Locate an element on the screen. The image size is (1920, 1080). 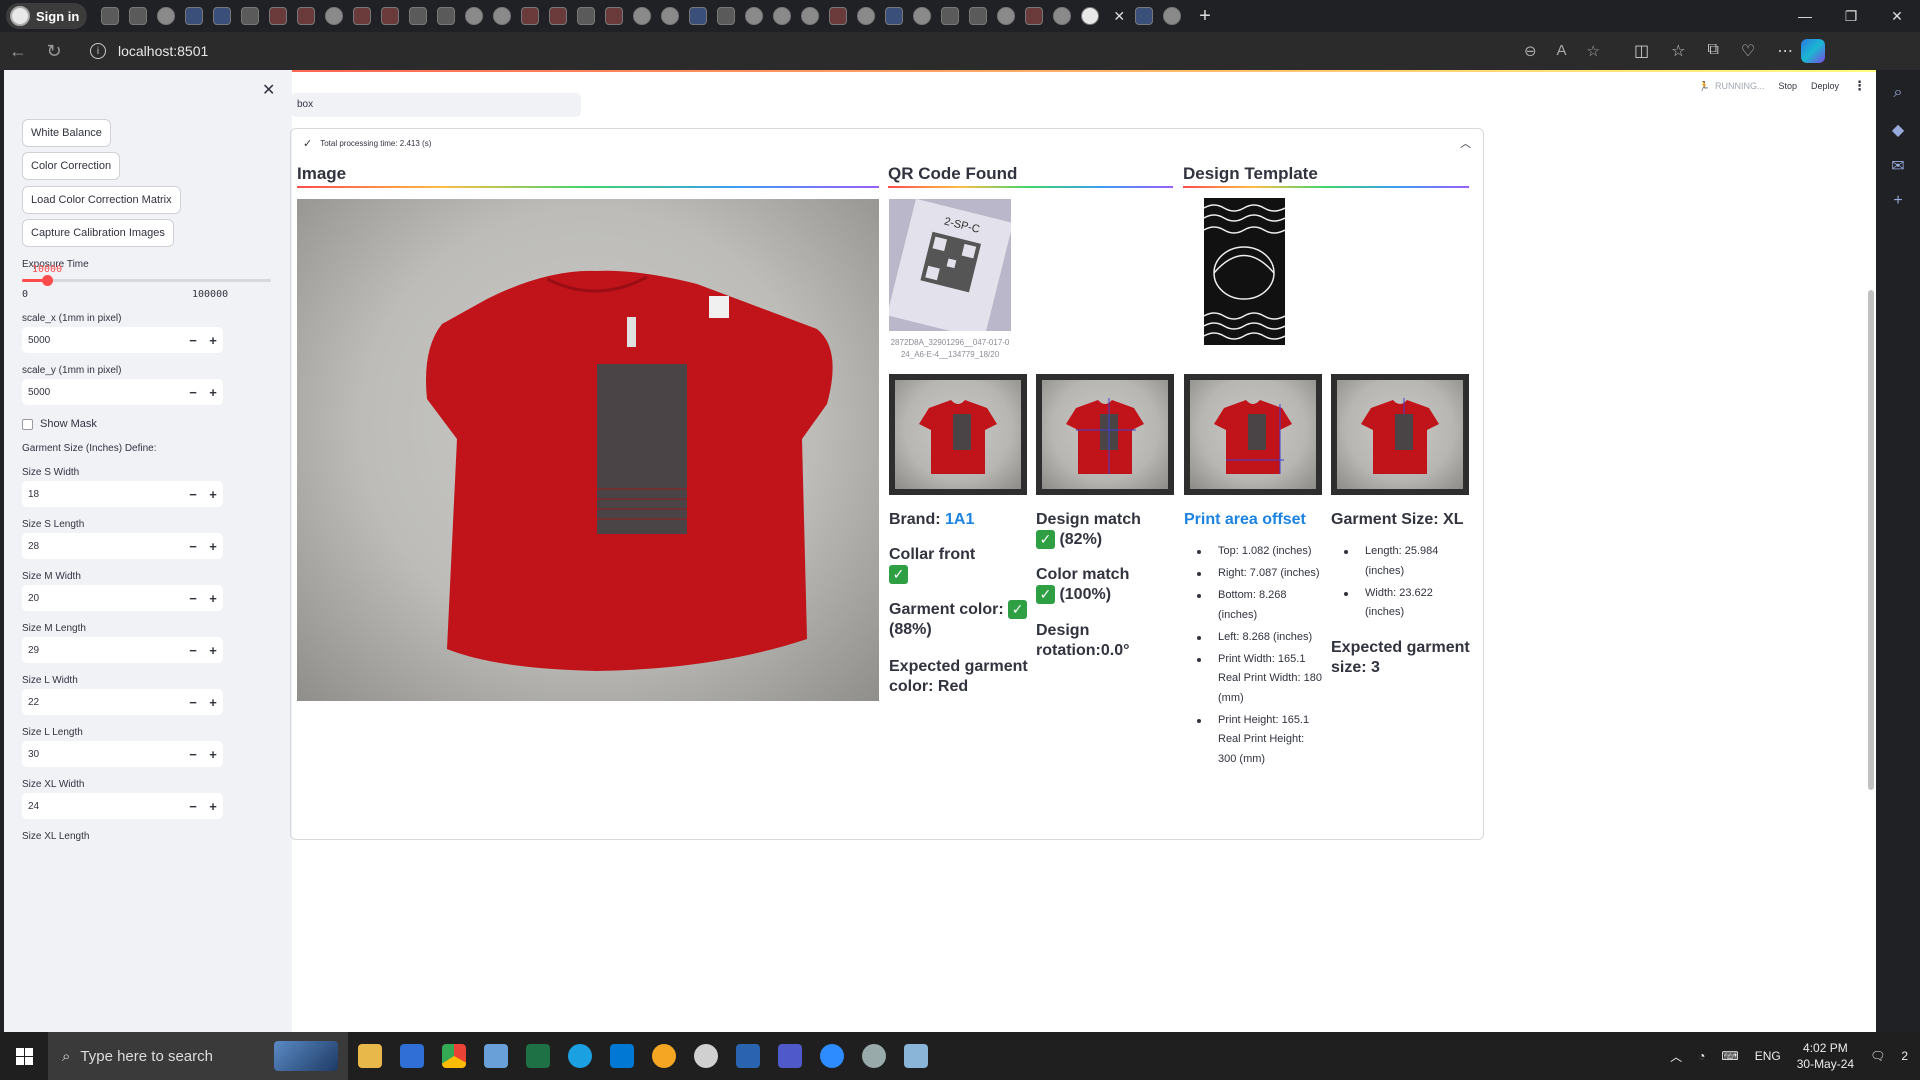
tab-favicon-active is located at coordinates (1090, 16).